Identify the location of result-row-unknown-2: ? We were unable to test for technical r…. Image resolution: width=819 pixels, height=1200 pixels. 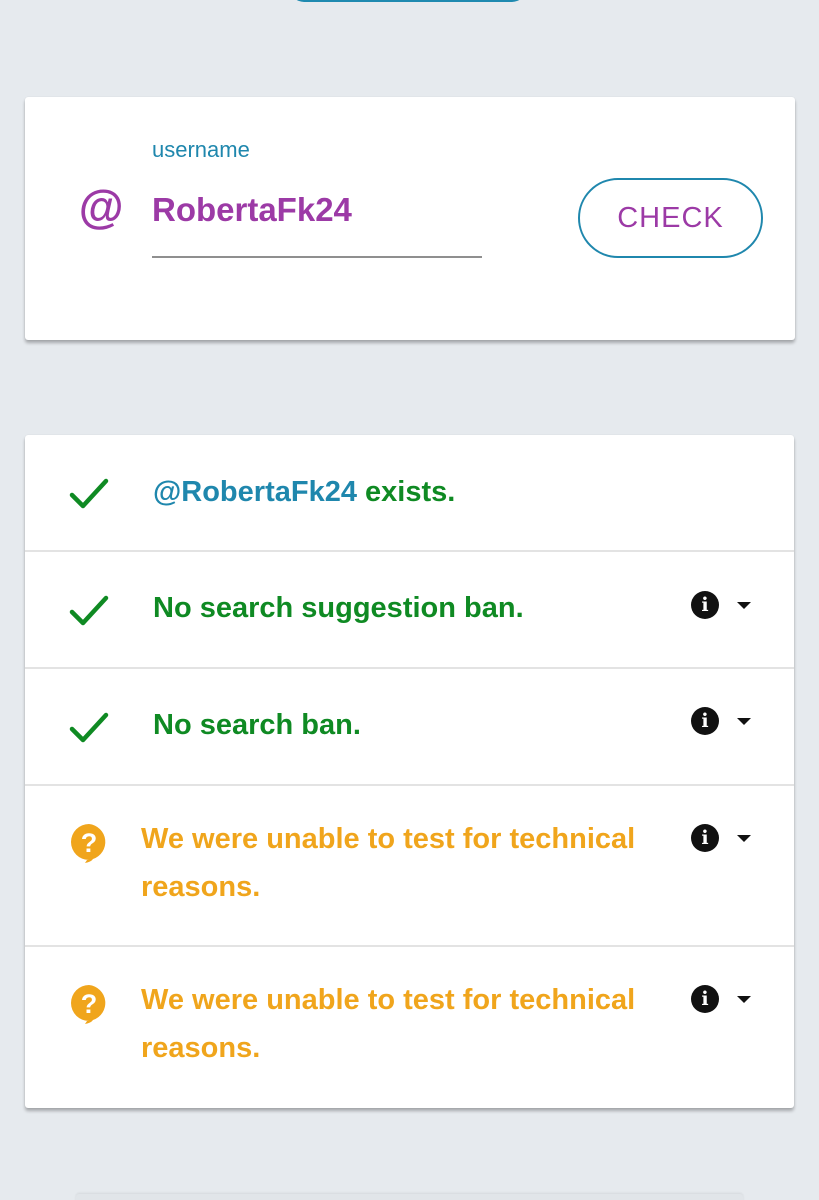
(409, 1027).